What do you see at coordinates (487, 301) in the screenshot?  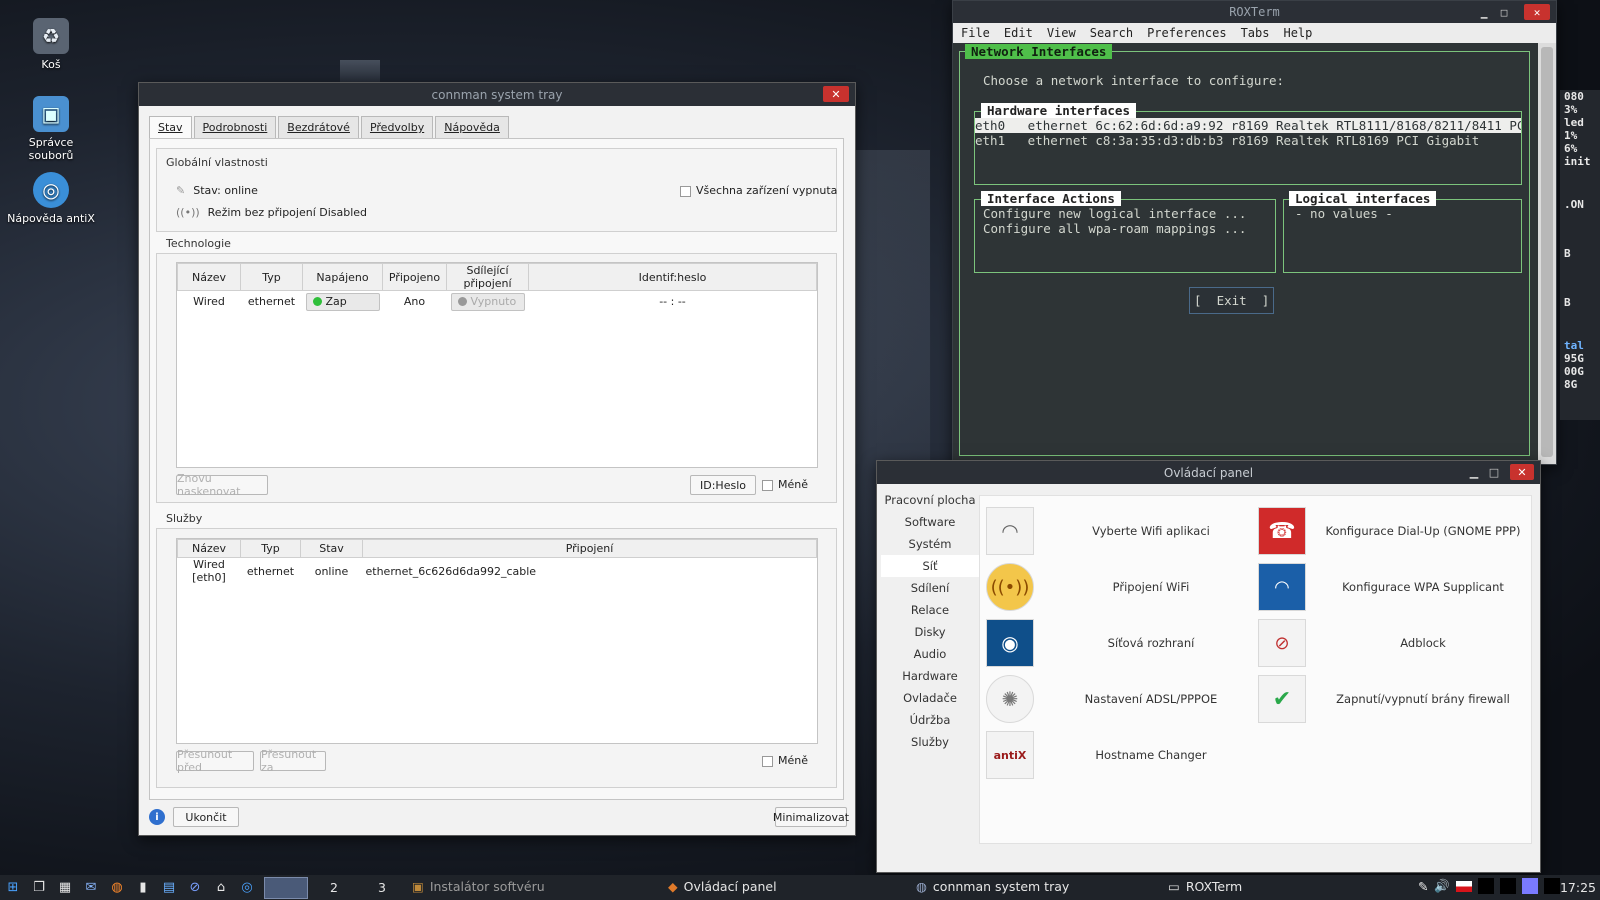 I see `tethering-toggle: Vypnuto` at bounding box center [487, 301].